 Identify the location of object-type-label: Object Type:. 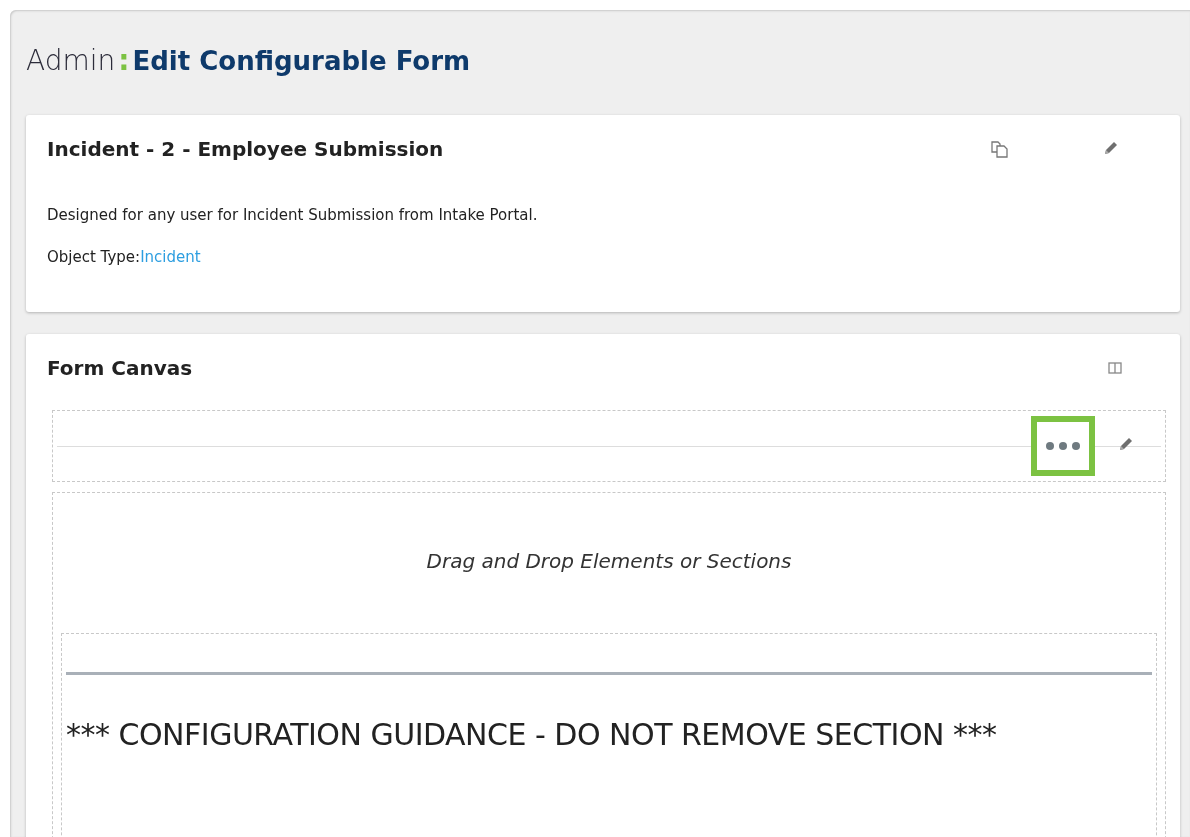
(94, 257).